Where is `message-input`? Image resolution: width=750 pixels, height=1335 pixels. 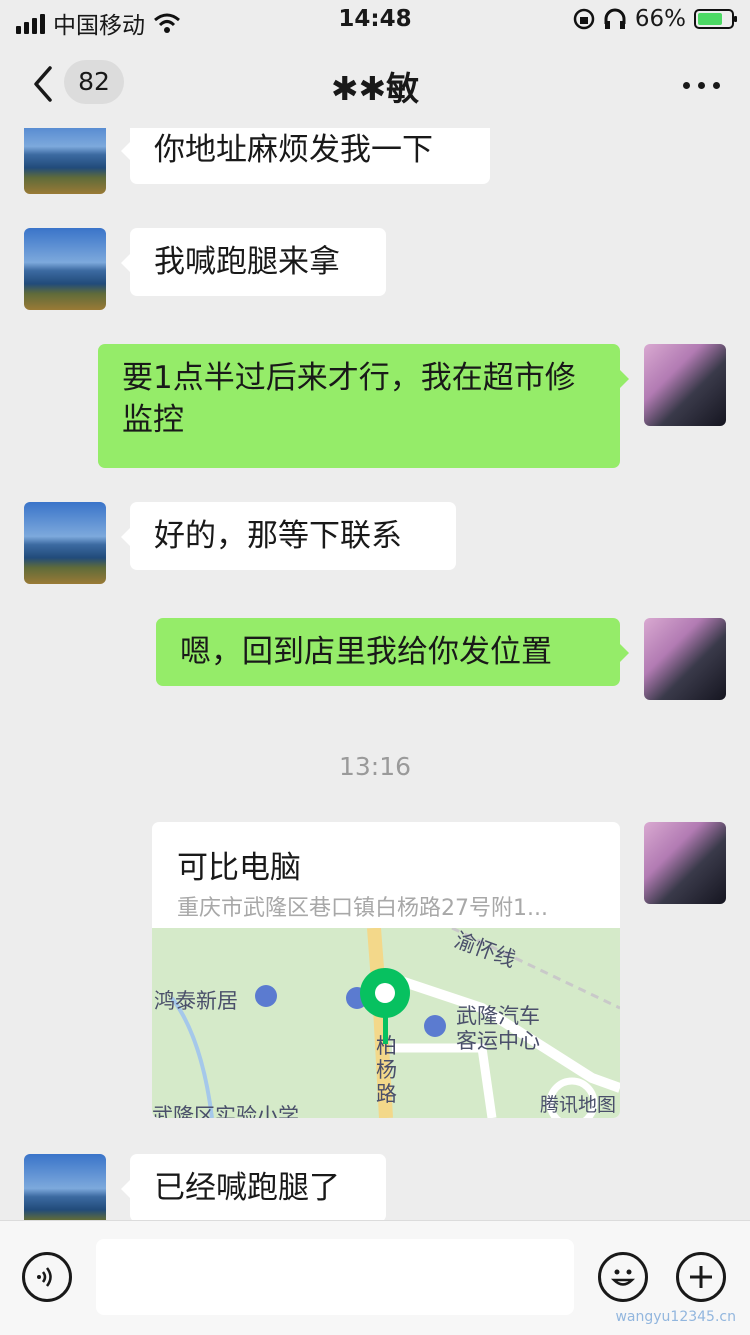 message-input is located at coordinates (335, 1277).